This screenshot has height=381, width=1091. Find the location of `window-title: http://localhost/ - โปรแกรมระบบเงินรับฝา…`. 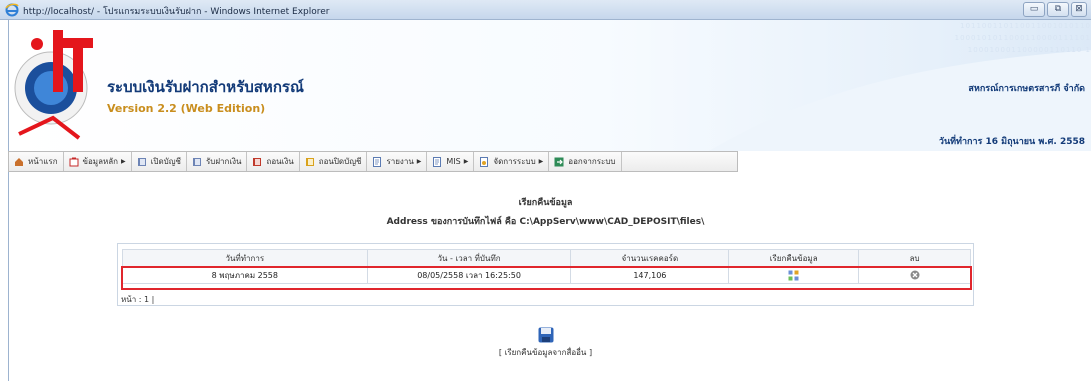

window-title: http://localhost/ - โปรแกรมระบบเงินรับฝา… is located at coordinates (176, 12).